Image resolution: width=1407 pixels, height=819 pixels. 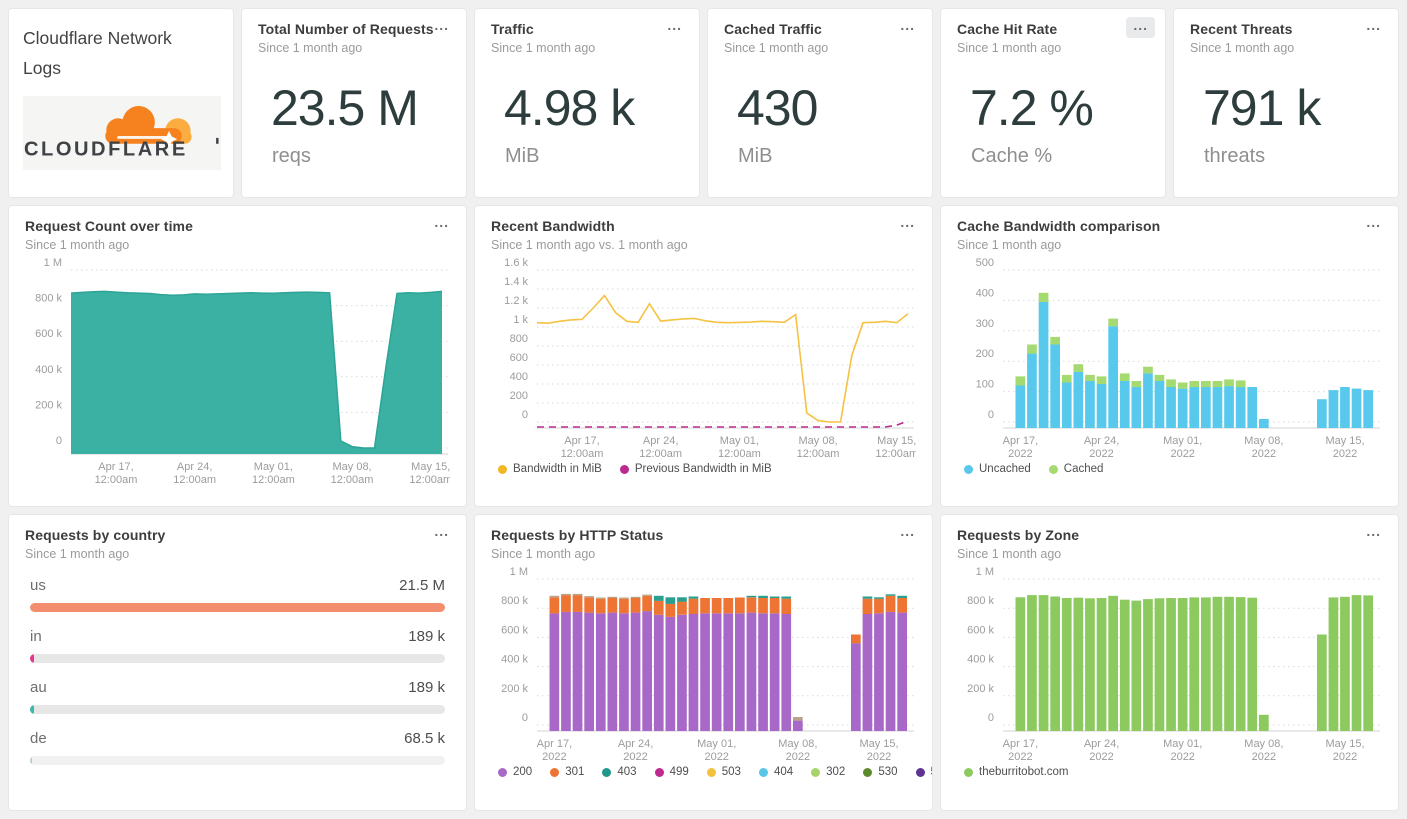 I want to click on country-row: us 21.5 M, so click(x=237, y=594).